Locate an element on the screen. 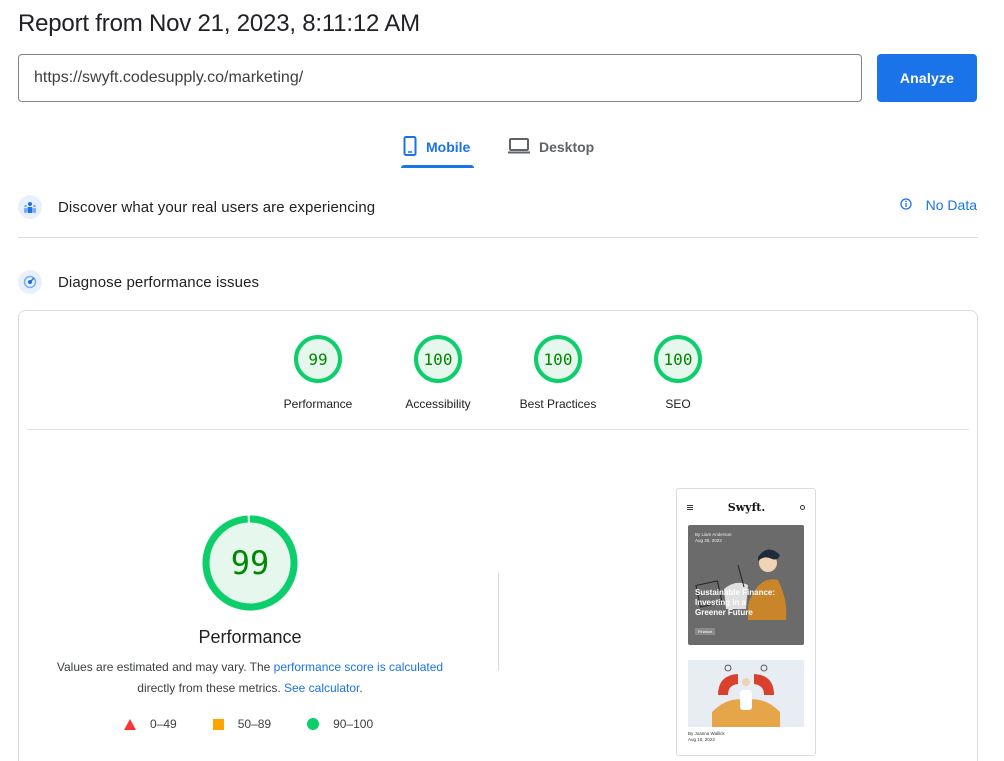 This screenshot has width=1004, height=761. no-data-link: No Data is located at coordinates (938, 205).